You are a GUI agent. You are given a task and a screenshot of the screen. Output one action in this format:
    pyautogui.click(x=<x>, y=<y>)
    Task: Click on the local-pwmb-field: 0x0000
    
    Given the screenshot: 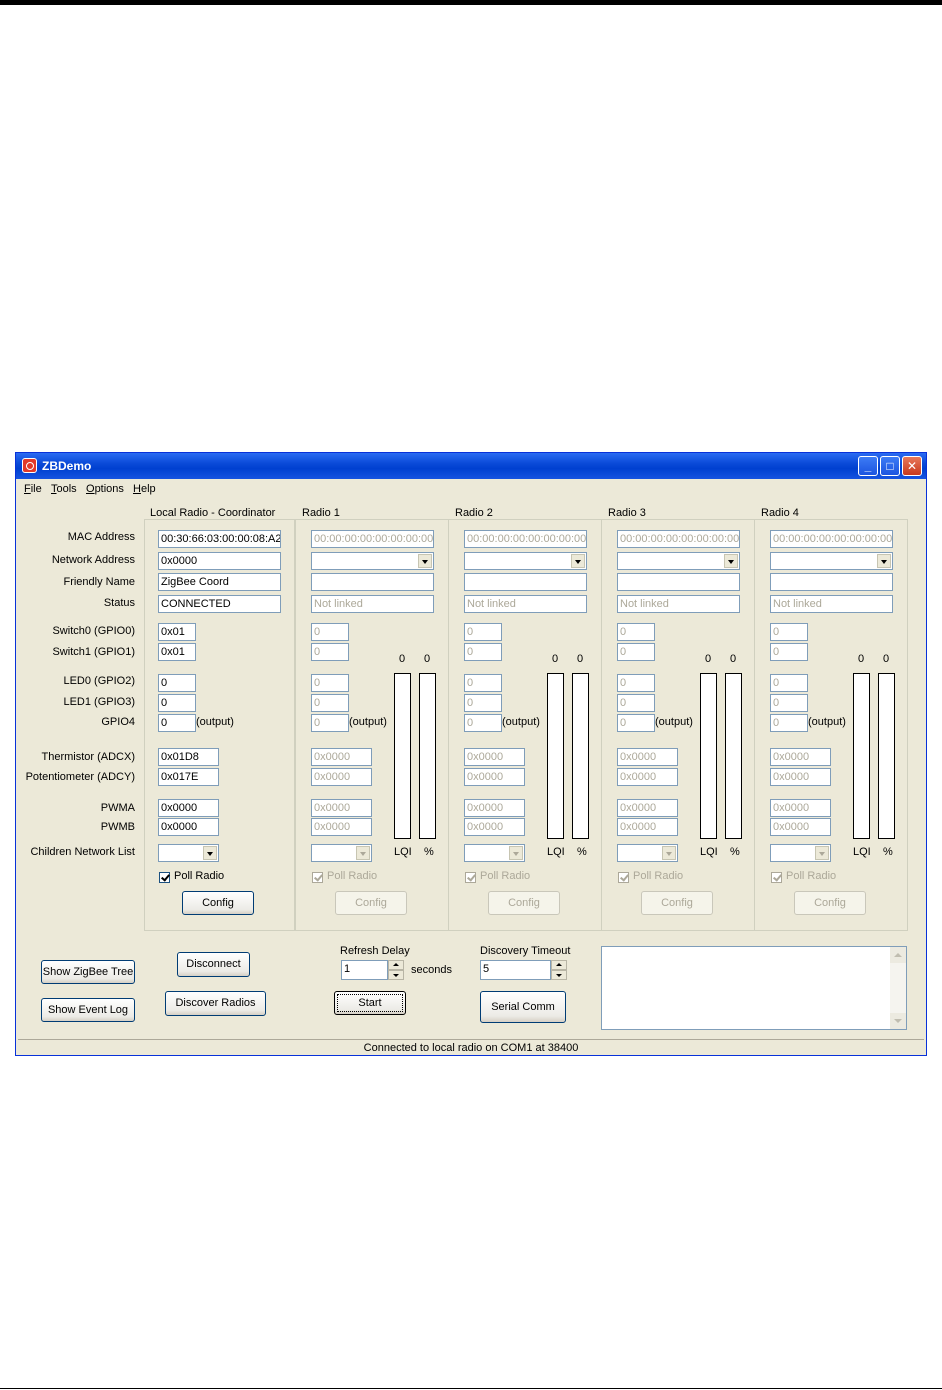 What is the action you would take?
    pyautogui.click(x=188, y=827)
    